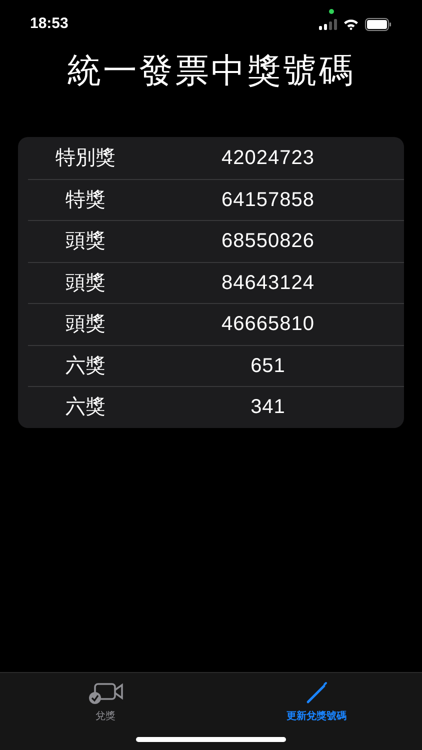 The height and width of the screenshot is (750, 422). I want to click on prize-number: 84643124, so click(268, 283).